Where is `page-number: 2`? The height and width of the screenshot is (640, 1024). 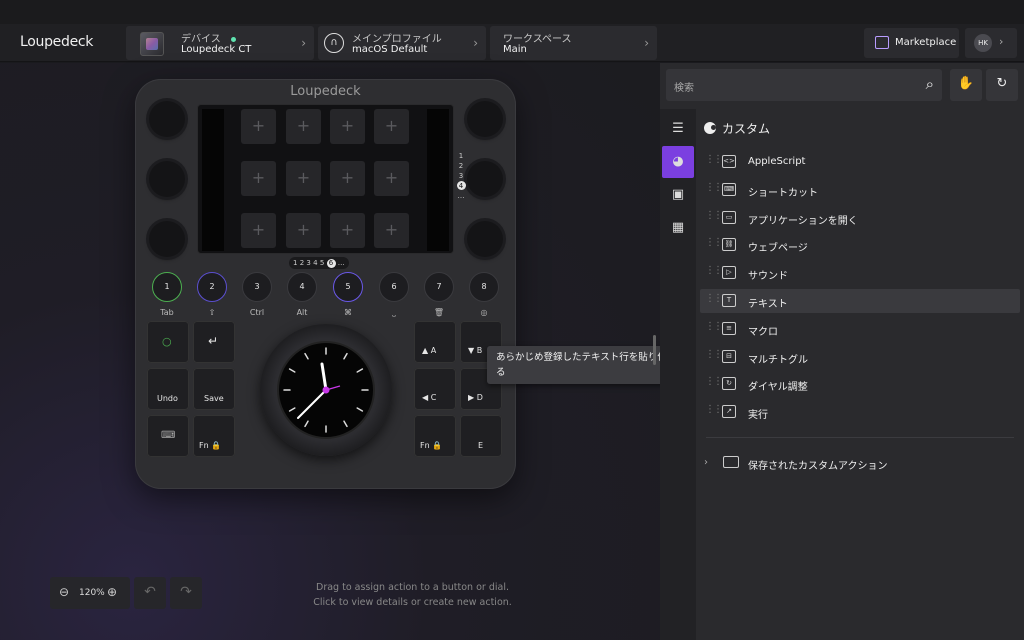
page-number: 2 is located at coordinates (461, 166).